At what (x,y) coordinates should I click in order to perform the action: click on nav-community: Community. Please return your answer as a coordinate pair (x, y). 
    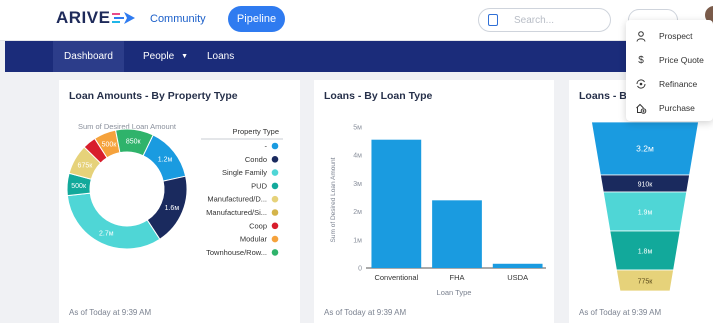
    Looking at the image, I should click on (178, 19).